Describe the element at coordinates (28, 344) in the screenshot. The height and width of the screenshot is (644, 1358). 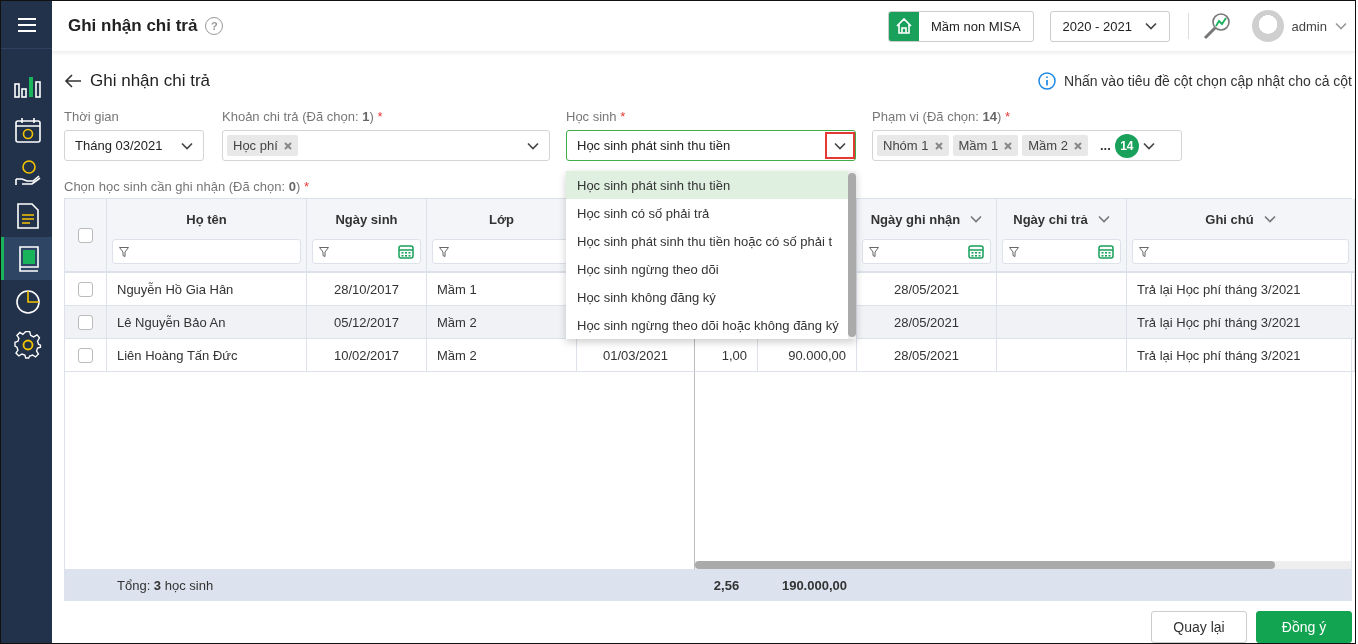
I see `settings-icon` at that location.